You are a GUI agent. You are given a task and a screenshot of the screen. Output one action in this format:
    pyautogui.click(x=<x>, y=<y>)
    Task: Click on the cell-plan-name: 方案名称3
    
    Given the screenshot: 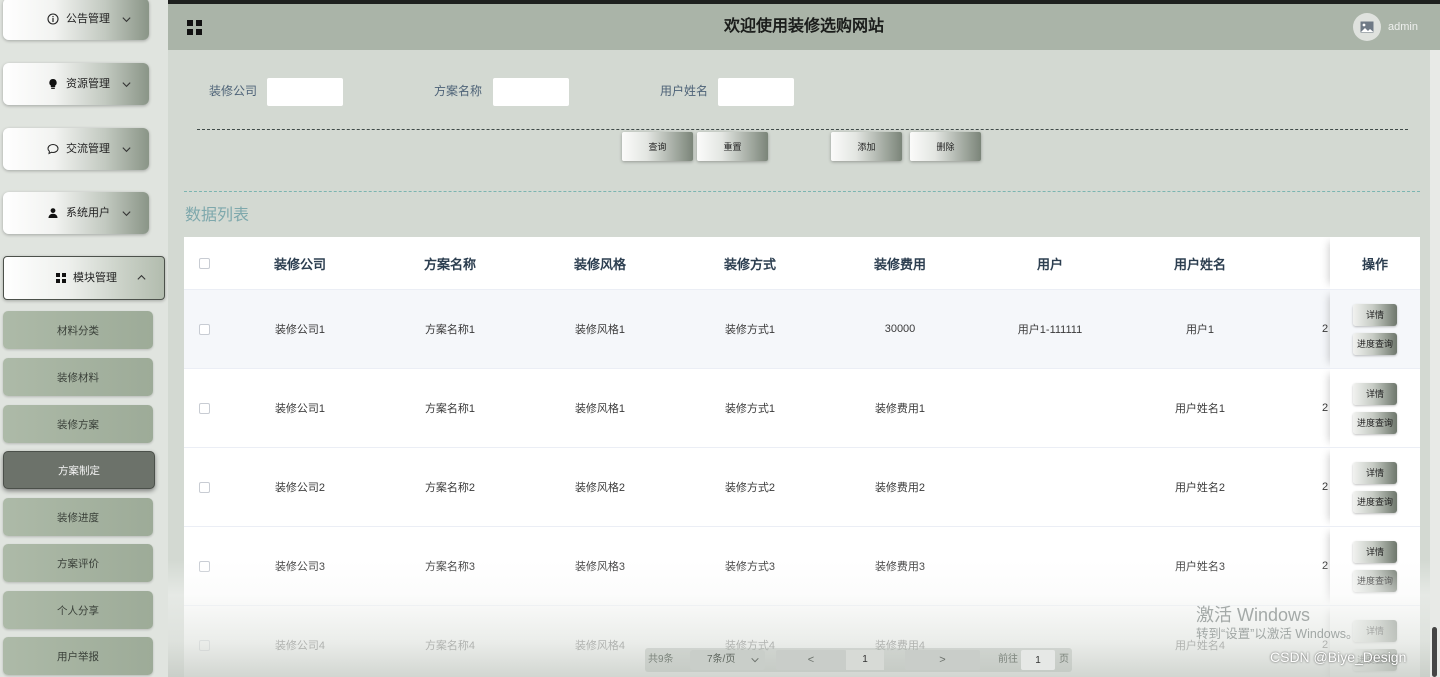 What is the action you would take?
    pyautogui.click(x=450, y=567)
    